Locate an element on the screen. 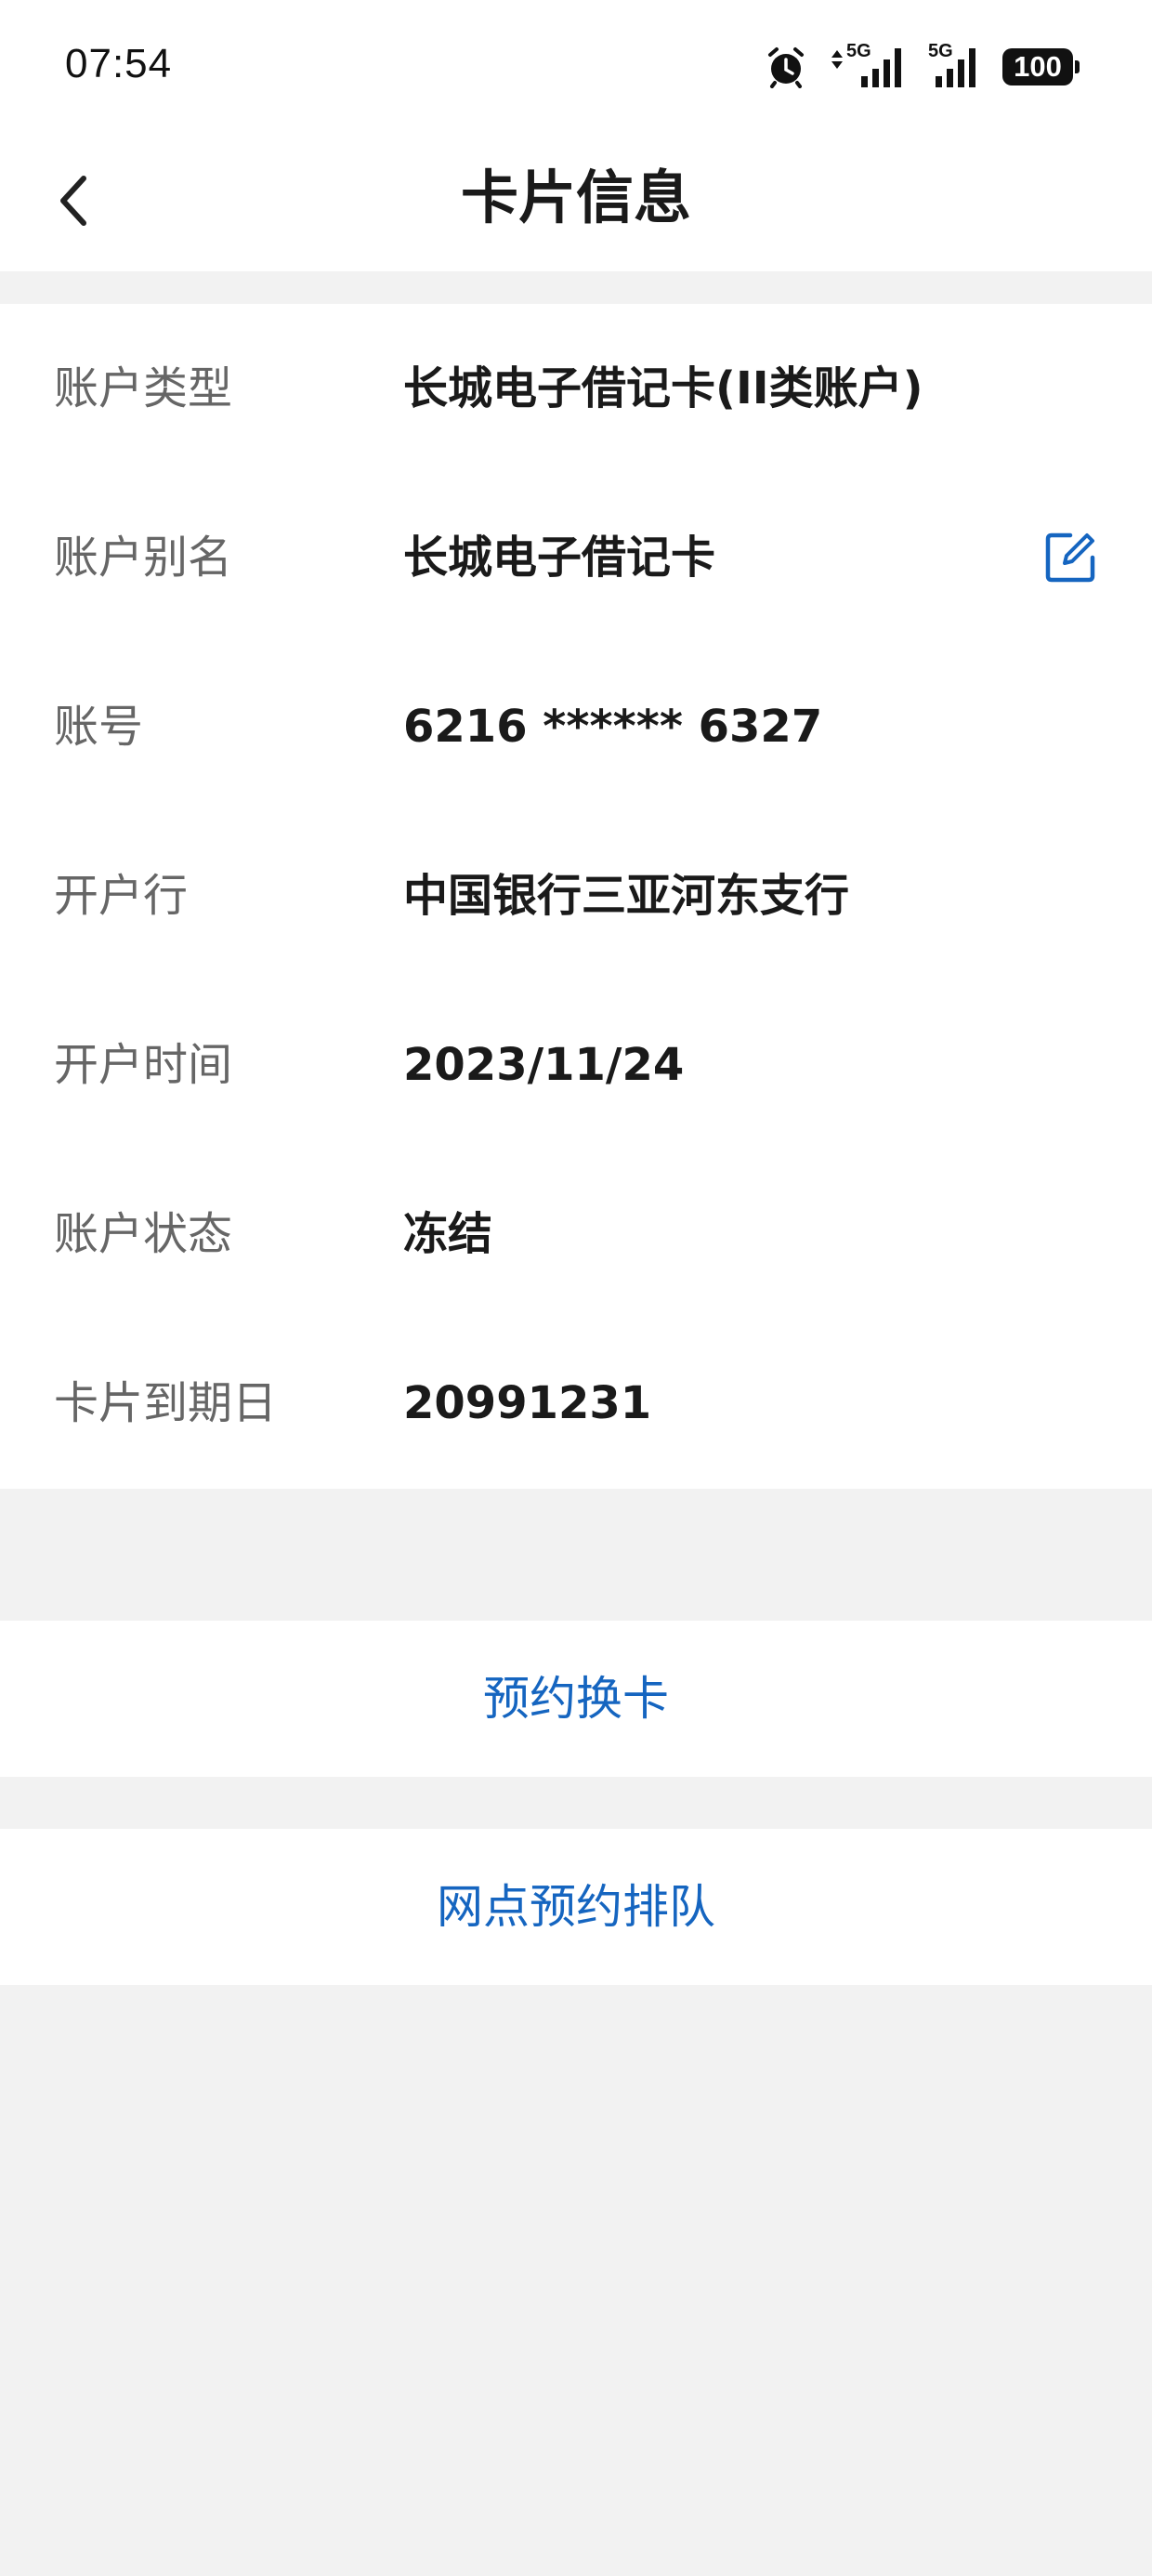  edit-icon is located at coordinates (1070, 557).